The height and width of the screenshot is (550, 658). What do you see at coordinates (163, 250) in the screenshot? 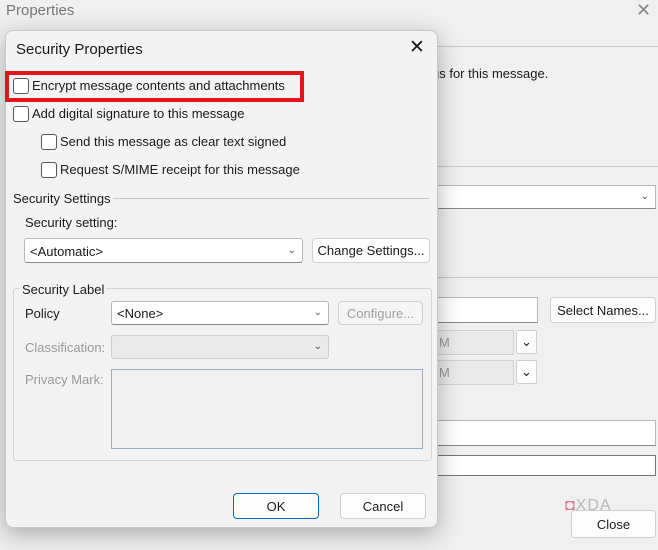
I see `security-setting-select: <Automatic> ⌄` at bounding box center [163, 250].